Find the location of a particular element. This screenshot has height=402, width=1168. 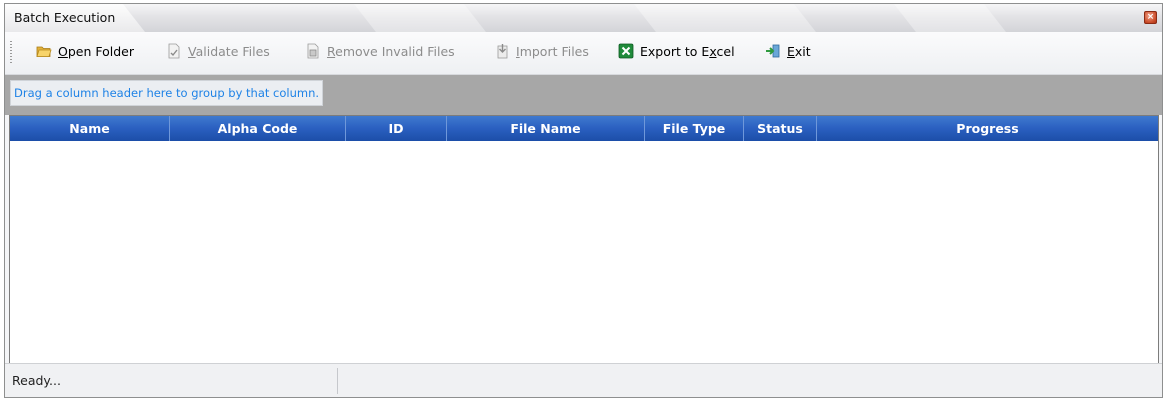

remove-invalid-files-label: Remove Invalid Files is located at coordinates (391, 51).